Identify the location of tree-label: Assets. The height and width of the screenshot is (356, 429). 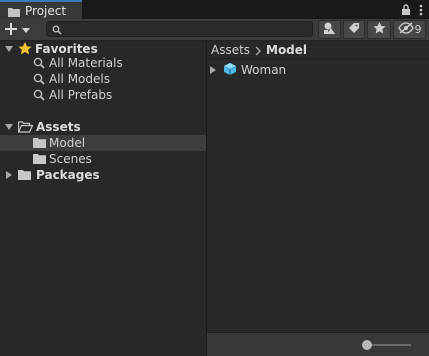
(58, 127).